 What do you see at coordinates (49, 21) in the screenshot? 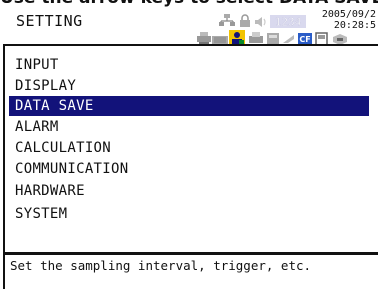
I see `page-title: SETTING` at bounding box center [49, 21].